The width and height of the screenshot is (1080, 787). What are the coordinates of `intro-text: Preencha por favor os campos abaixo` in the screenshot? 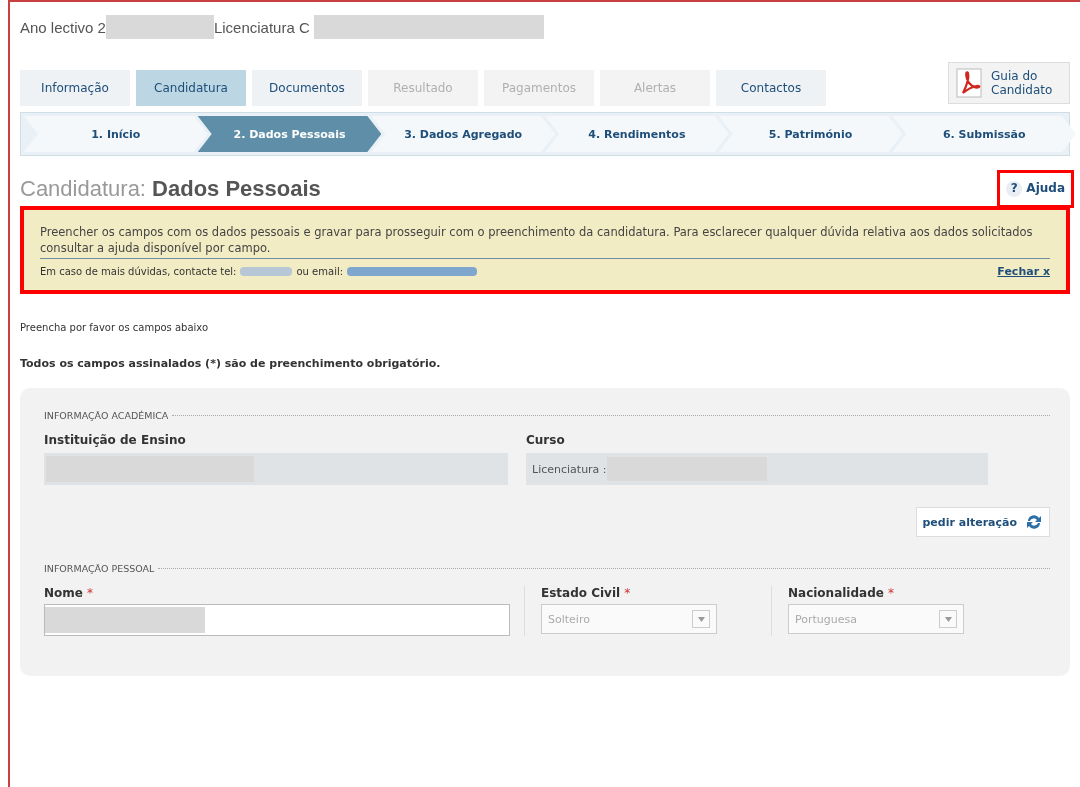 It's located at (115, 327).